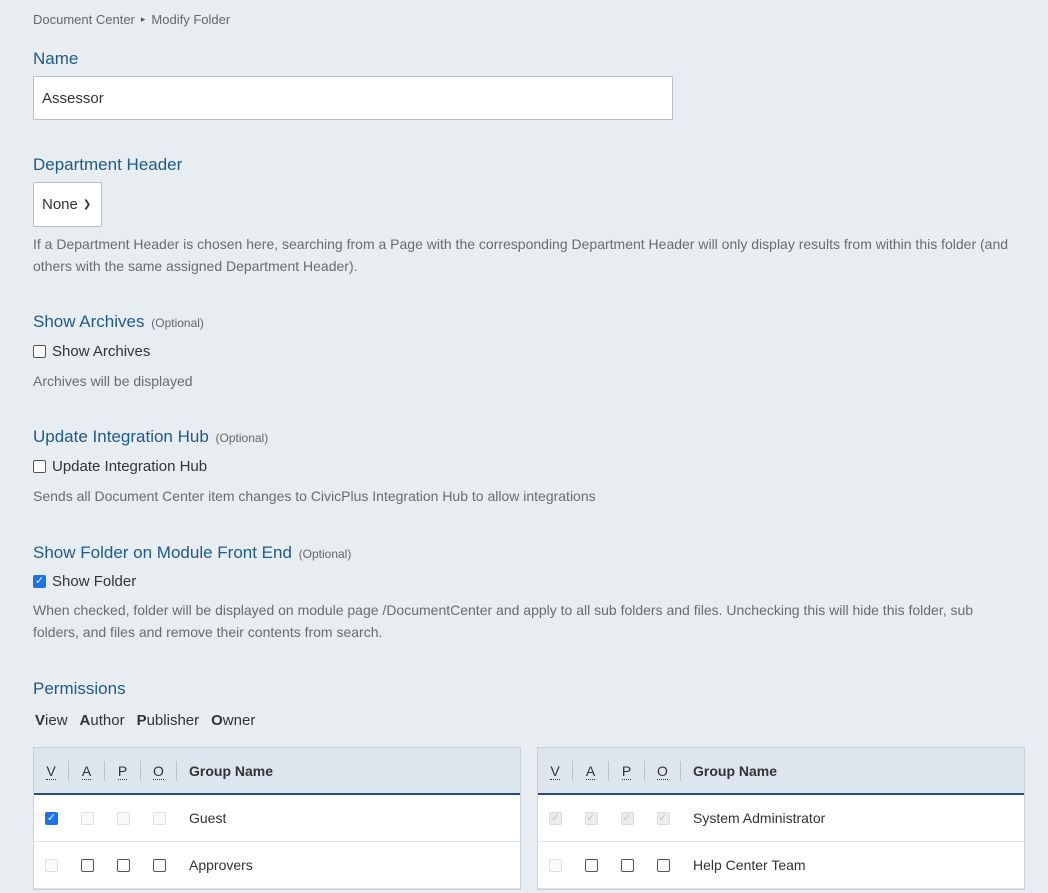 This screenshot has height=893, width=1048. Describe the element at coordinates (591, 818) in the screenshot. I see `author-checkbox: ✓` at that location.